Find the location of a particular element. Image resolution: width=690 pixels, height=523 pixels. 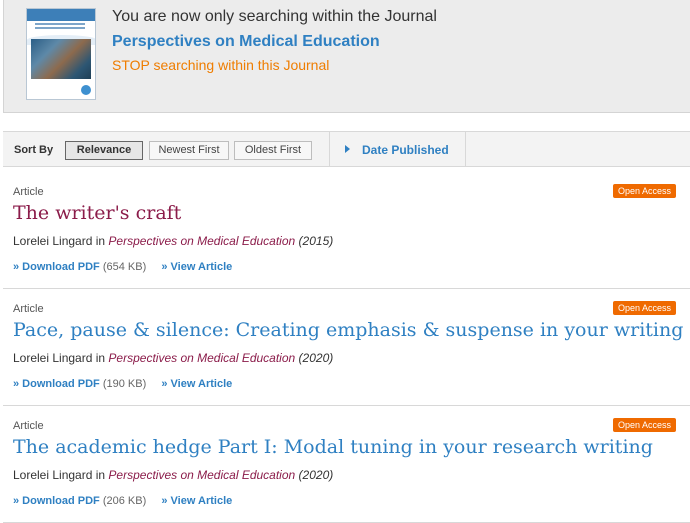

cover-title-lines is located at coordinates (60, 28).